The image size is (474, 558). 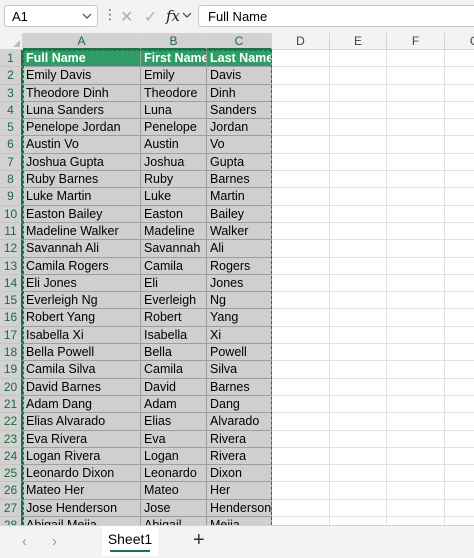 I want to click on table-cell: Martin, so click(x=239, y=197).